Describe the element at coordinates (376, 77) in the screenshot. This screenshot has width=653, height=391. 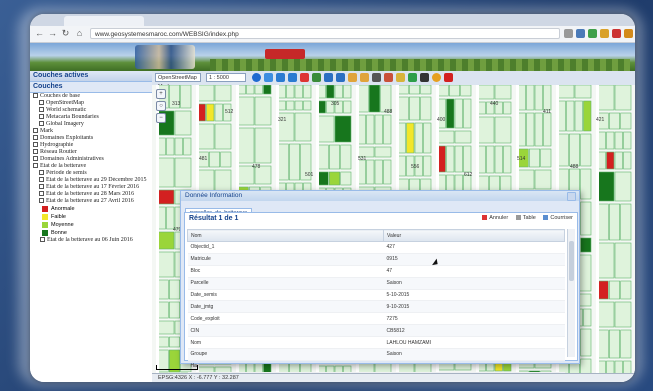
I see `select-icon` at that location.